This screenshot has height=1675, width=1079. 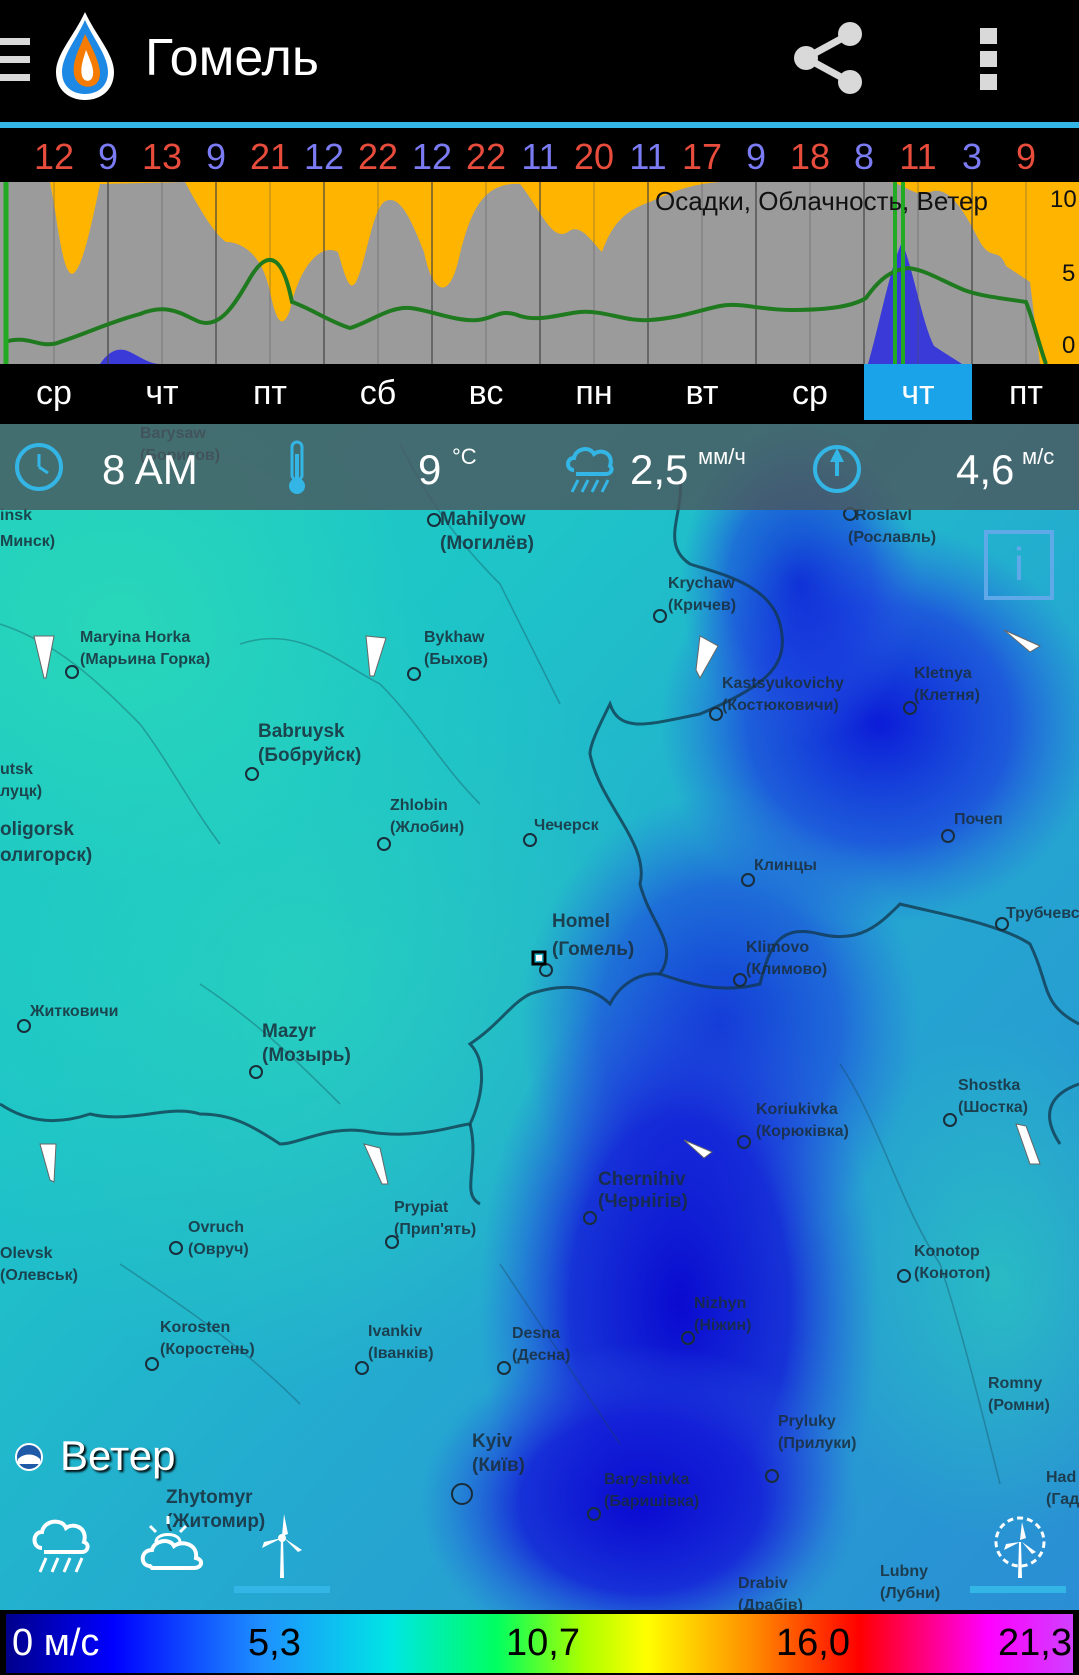 I want to click on share-icon, so click(x=828, y=58).